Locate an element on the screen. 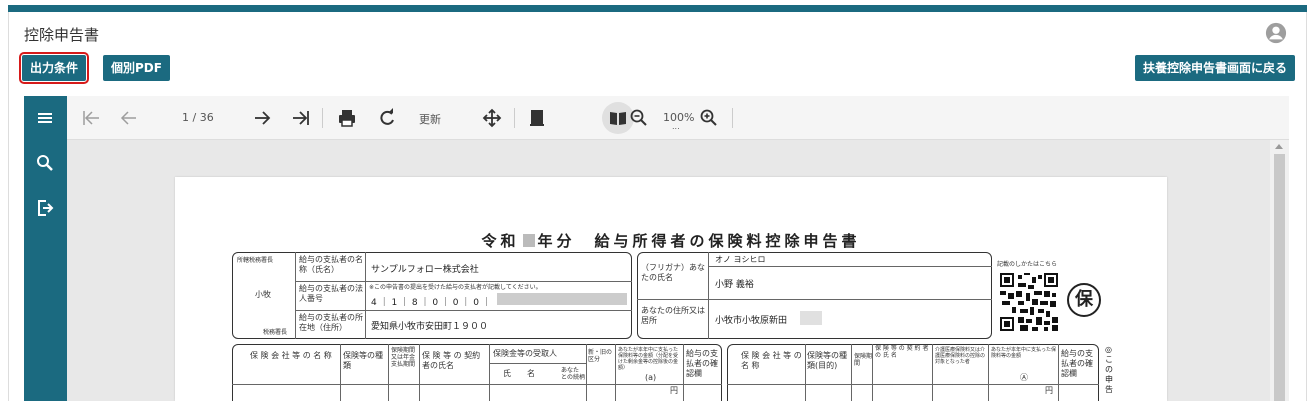 This screenshot has width=1315, height=401. output-conditions-button: 出力条件 is located at coordinates (54, 68).